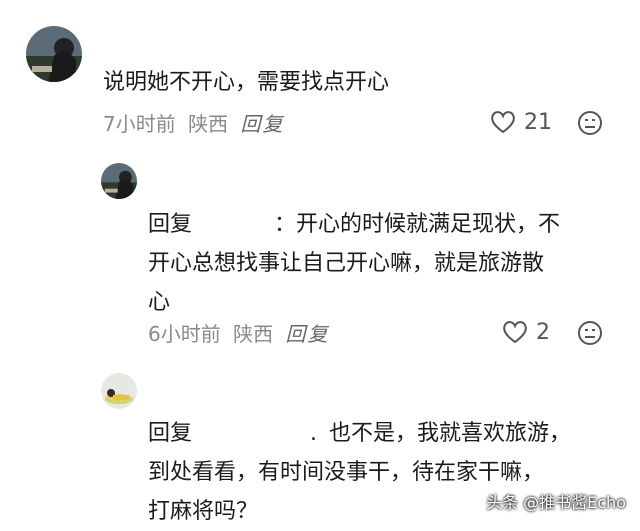  I want to click on comment-meta: 7小时前 陕西 回复, so click(196, 124).